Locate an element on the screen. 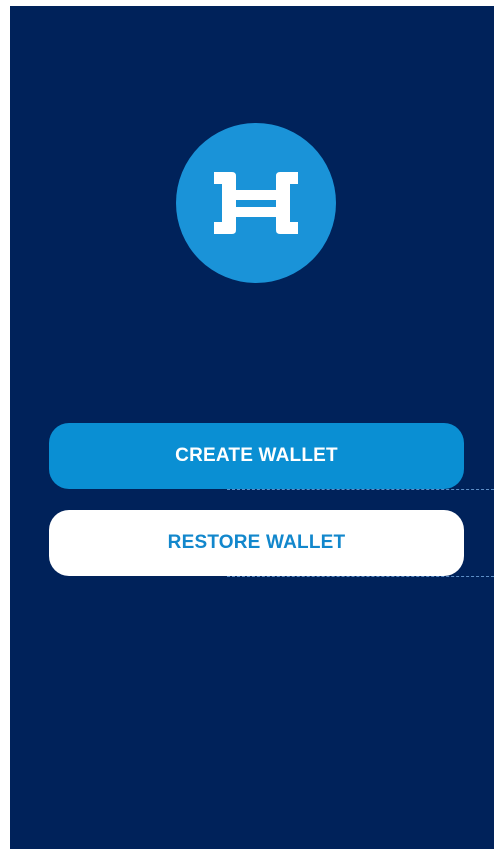 The height and width of the screenshot is (853, 498). restore-wallet-button: RESTORE WALLET is located at coordinates (256, 543).